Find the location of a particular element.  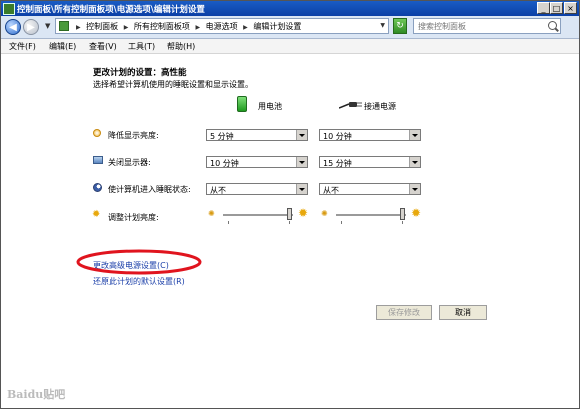

search-icon is located at coordinates (552, 25).